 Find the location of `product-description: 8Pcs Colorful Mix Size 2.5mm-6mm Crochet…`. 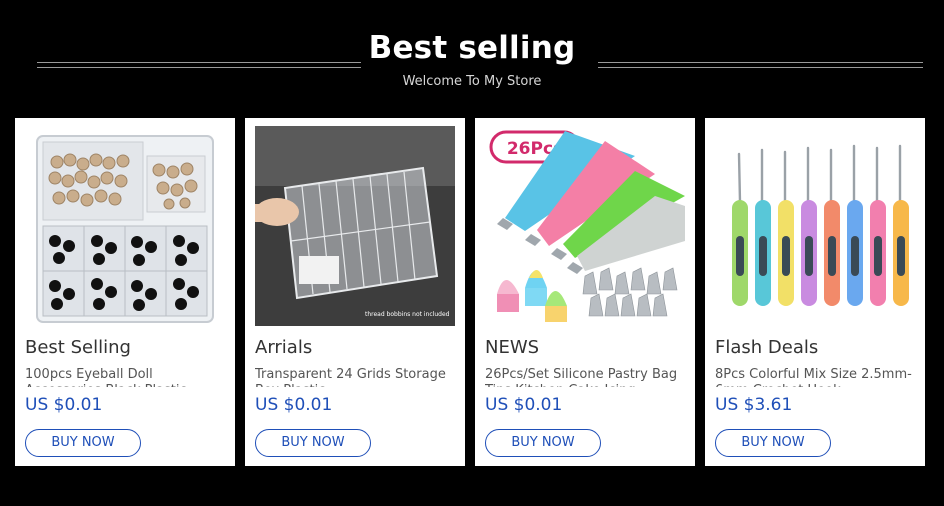

product-description: 8Pcs Colorful Mix Size 2.5mm-6mm Crochet… is located at coordinates (815, 377).